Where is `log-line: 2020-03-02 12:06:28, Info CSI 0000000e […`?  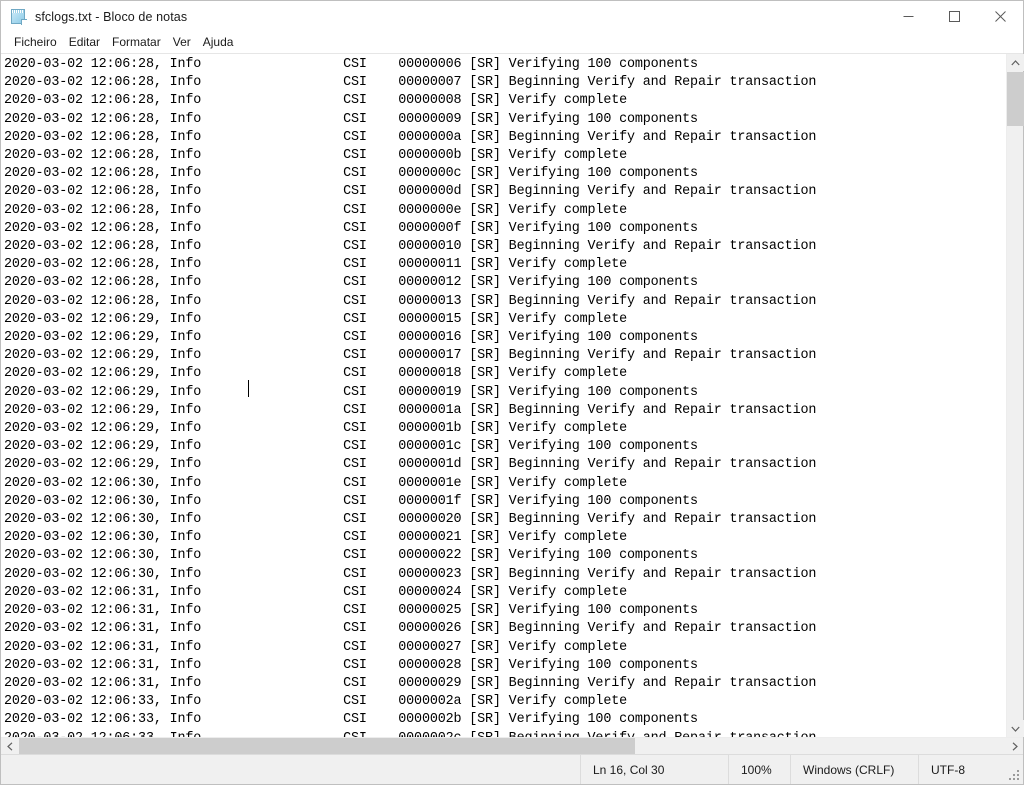 log-line: 2020-03-02 12:06:28, Info CSI 0000000e [… is located at coordinates (315, 210).